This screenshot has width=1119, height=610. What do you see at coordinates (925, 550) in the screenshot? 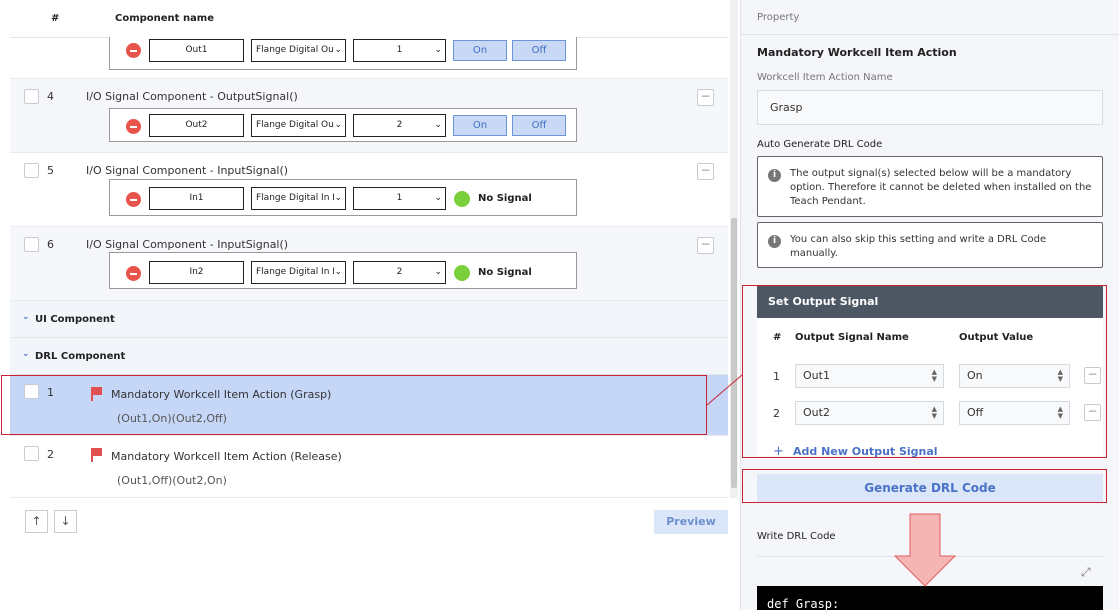
I see `down-arrow-icon` at bounding box center [925, 550].